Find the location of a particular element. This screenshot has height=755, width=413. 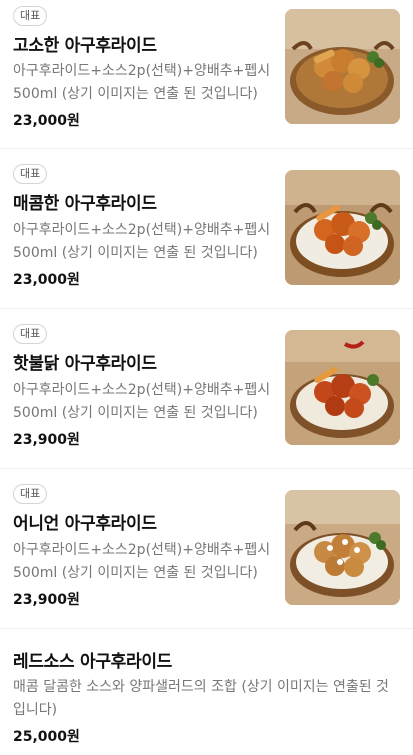

menu-item-name: 어니언 아구후라이드 is located at coordinates (85, 524).